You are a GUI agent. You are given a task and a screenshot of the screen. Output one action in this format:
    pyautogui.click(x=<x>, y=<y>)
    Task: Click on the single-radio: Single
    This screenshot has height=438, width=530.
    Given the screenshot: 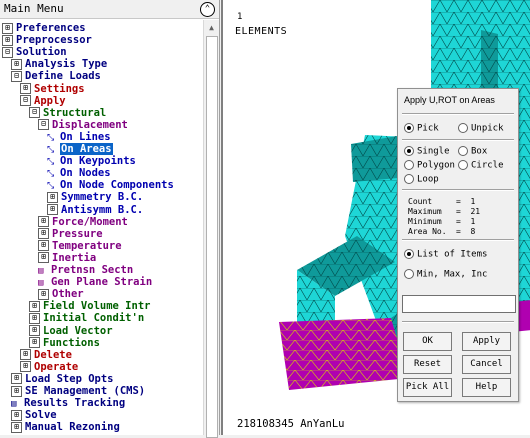 What is the action you would take?
    pyautogui.click(x=427, y=151)
    